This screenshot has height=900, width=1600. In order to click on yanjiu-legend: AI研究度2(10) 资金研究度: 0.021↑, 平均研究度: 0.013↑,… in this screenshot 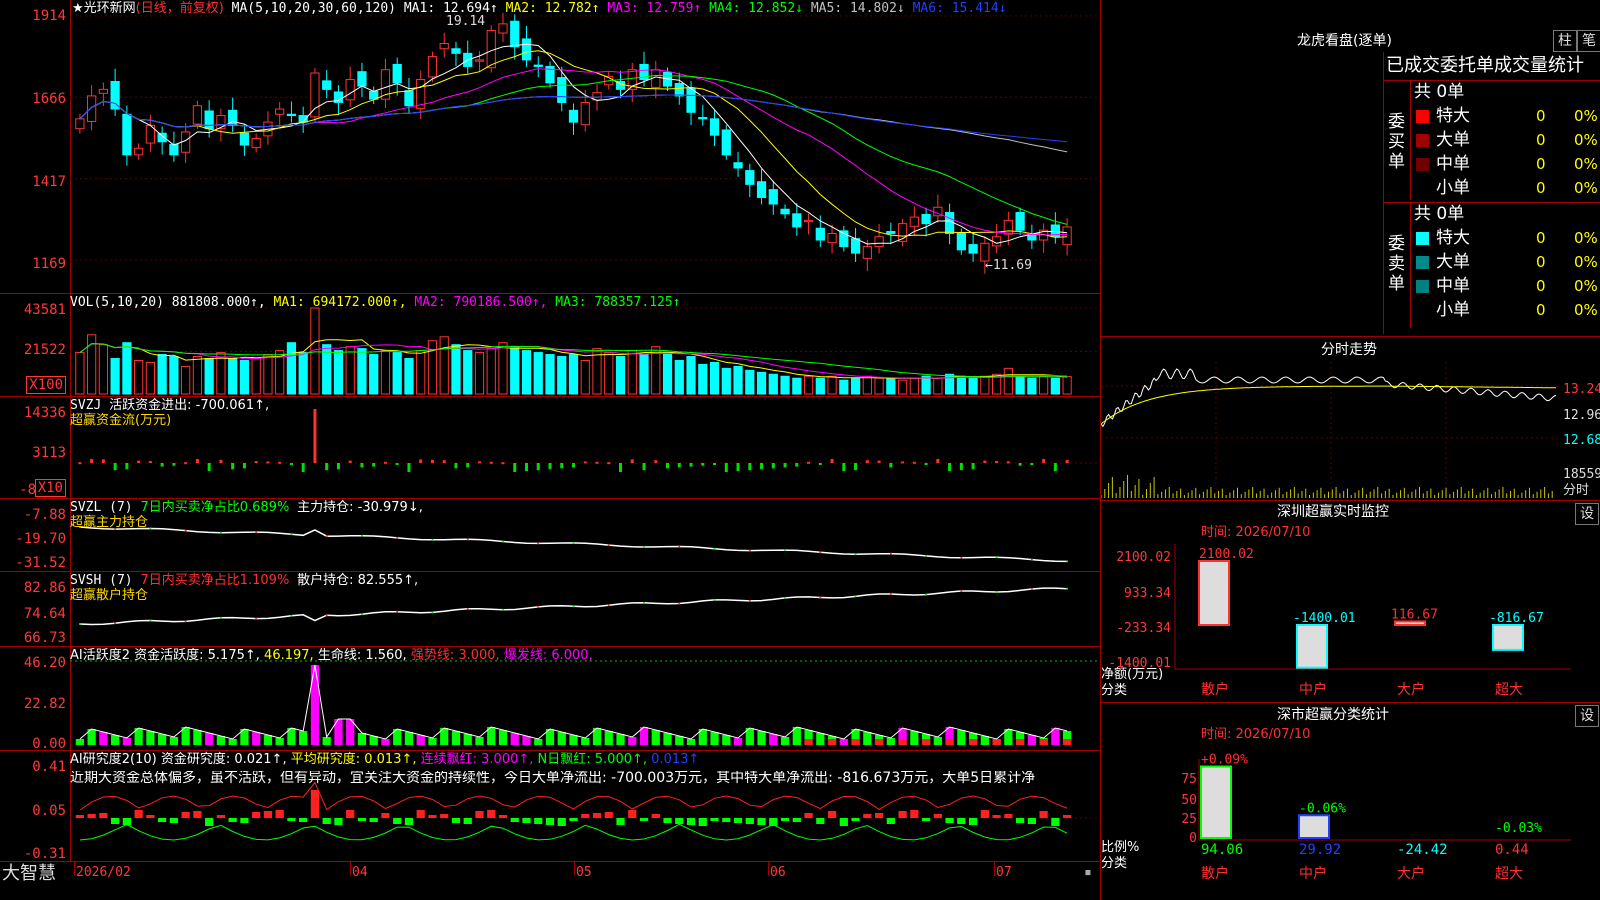, I will do `click(384, 760)`.